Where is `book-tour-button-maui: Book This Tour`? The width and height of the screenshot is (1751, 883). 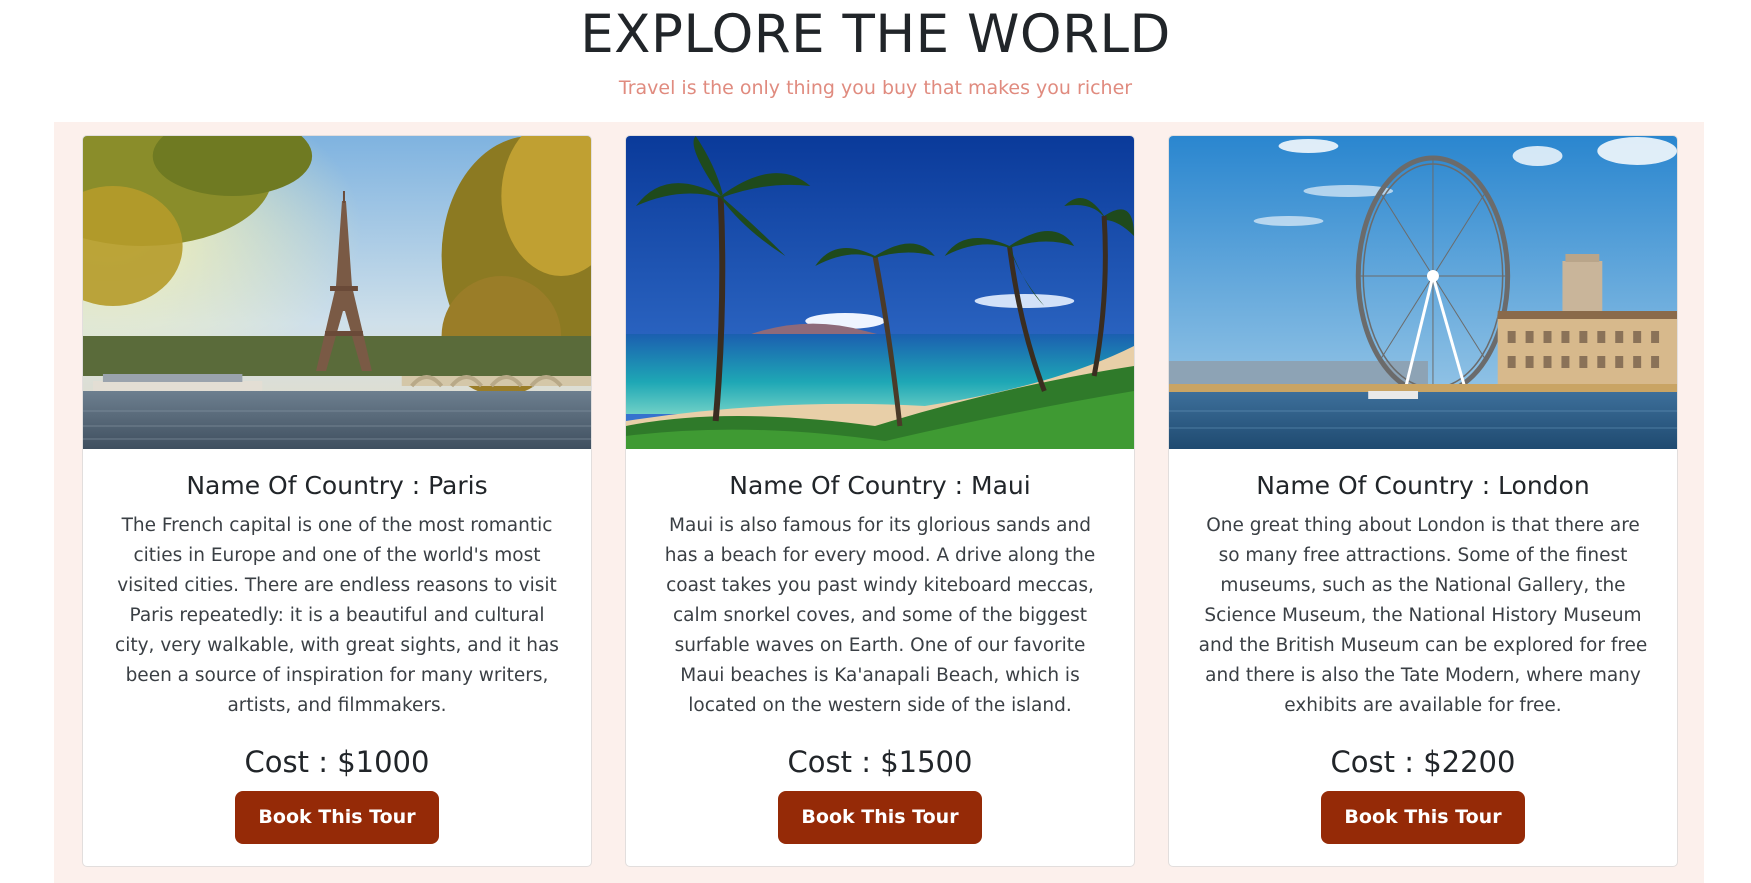 book-tour-button-maui: Book This Tour is located at coordinates (880, 817).